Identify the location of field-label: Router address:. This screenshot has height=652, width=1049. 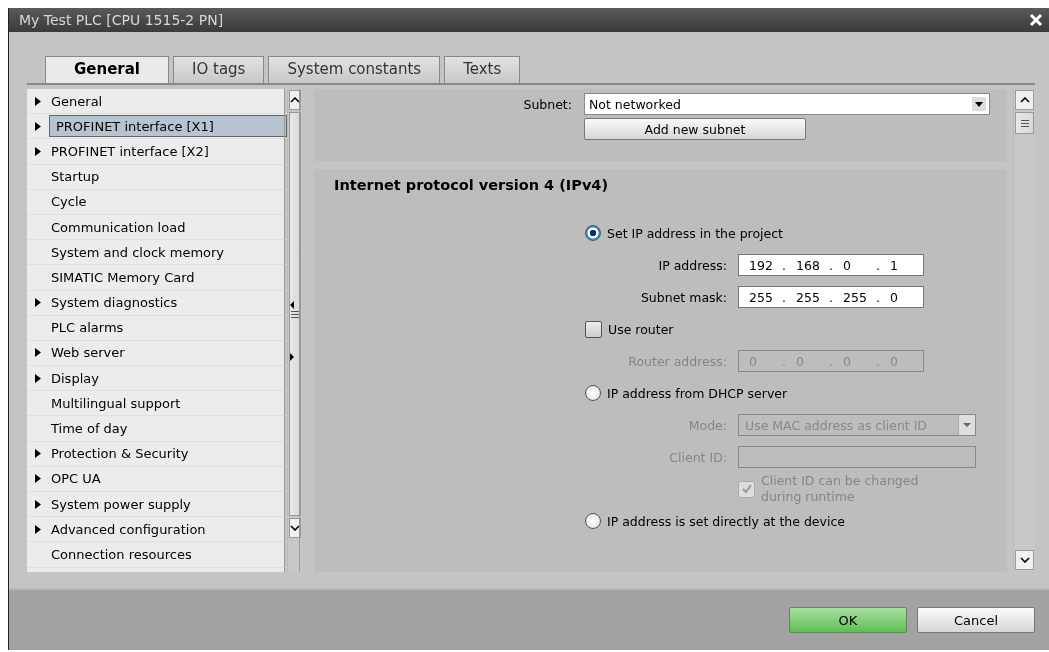
(677, 361).